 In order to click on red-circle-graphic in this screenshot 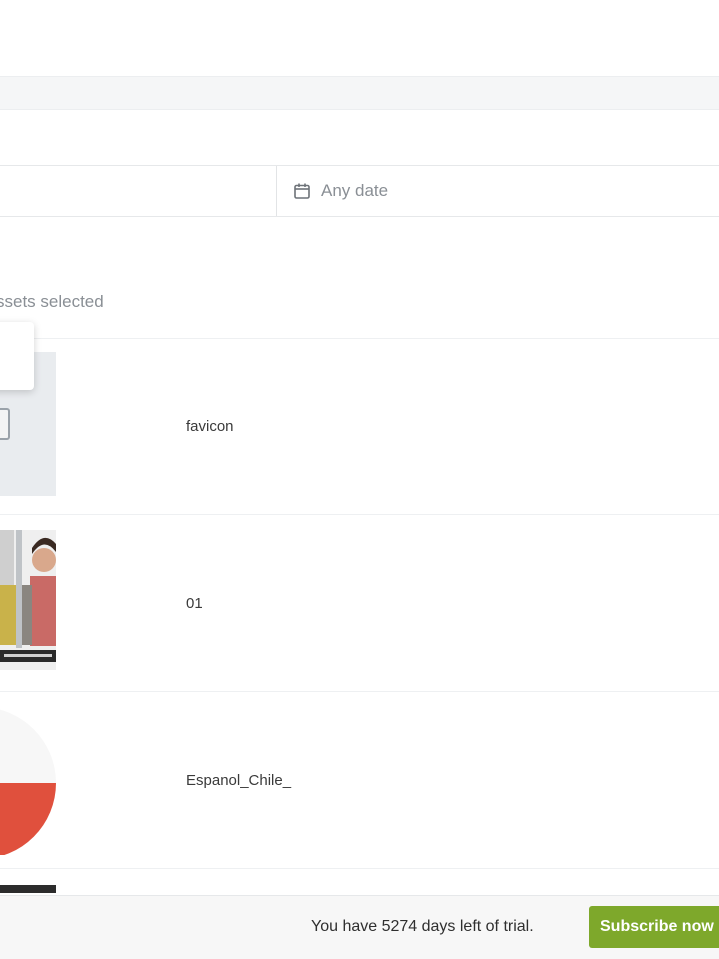, I will do `click(28, 782)`.